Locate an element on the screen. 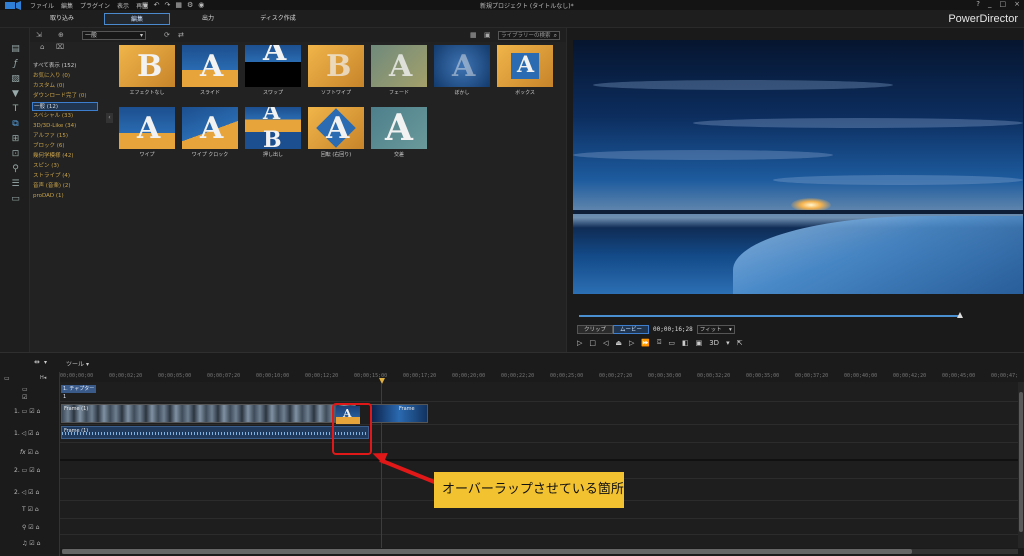  zoom-fit-select: フィット ▾ is located at coordinates (715, 329).